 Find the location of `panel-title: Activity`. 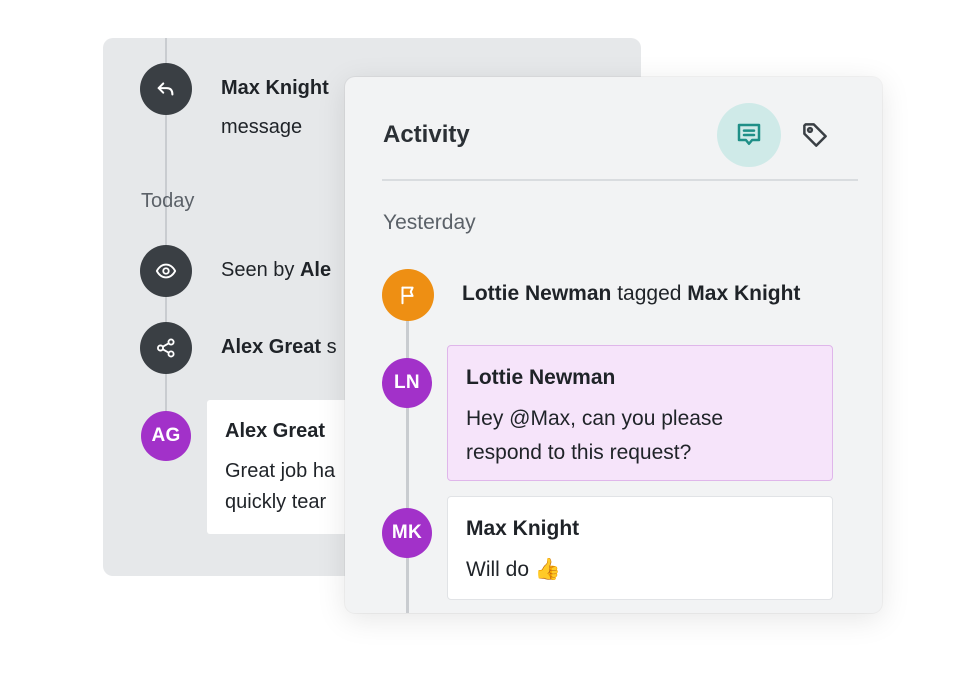

panel-title: Activity is located at coordinates (426, 134).